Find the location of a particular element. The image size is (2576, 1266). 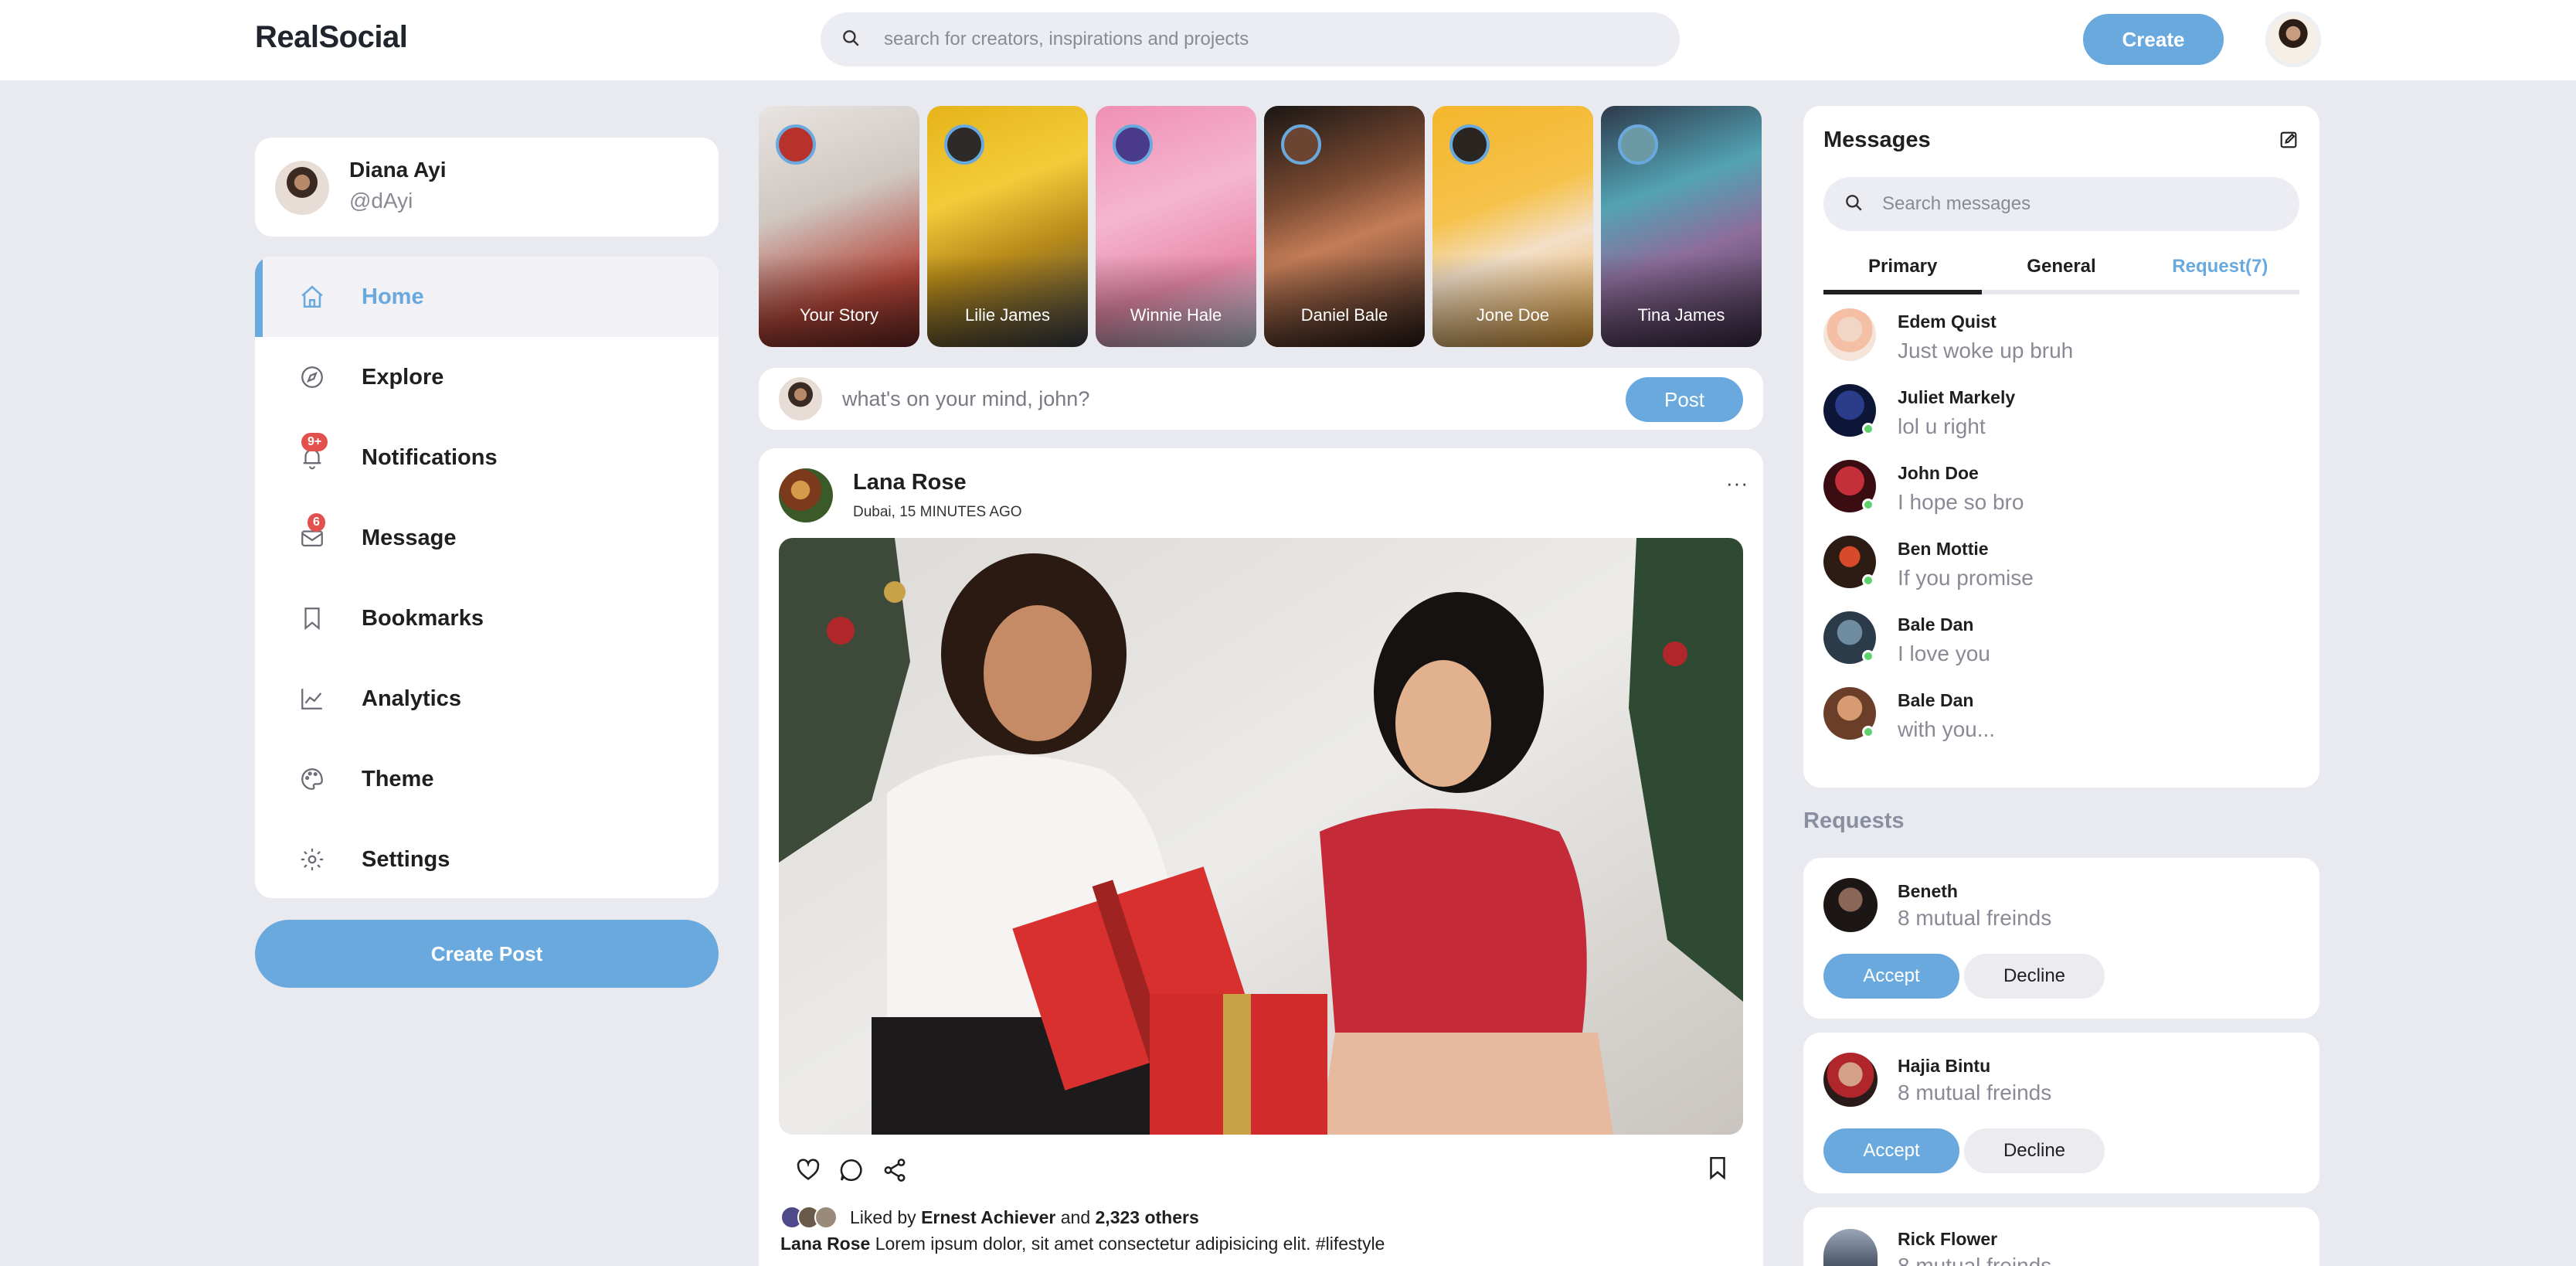

friend-request-card: Rick Flower 8 mutual freinds is located at coordinates (2061, 1236).